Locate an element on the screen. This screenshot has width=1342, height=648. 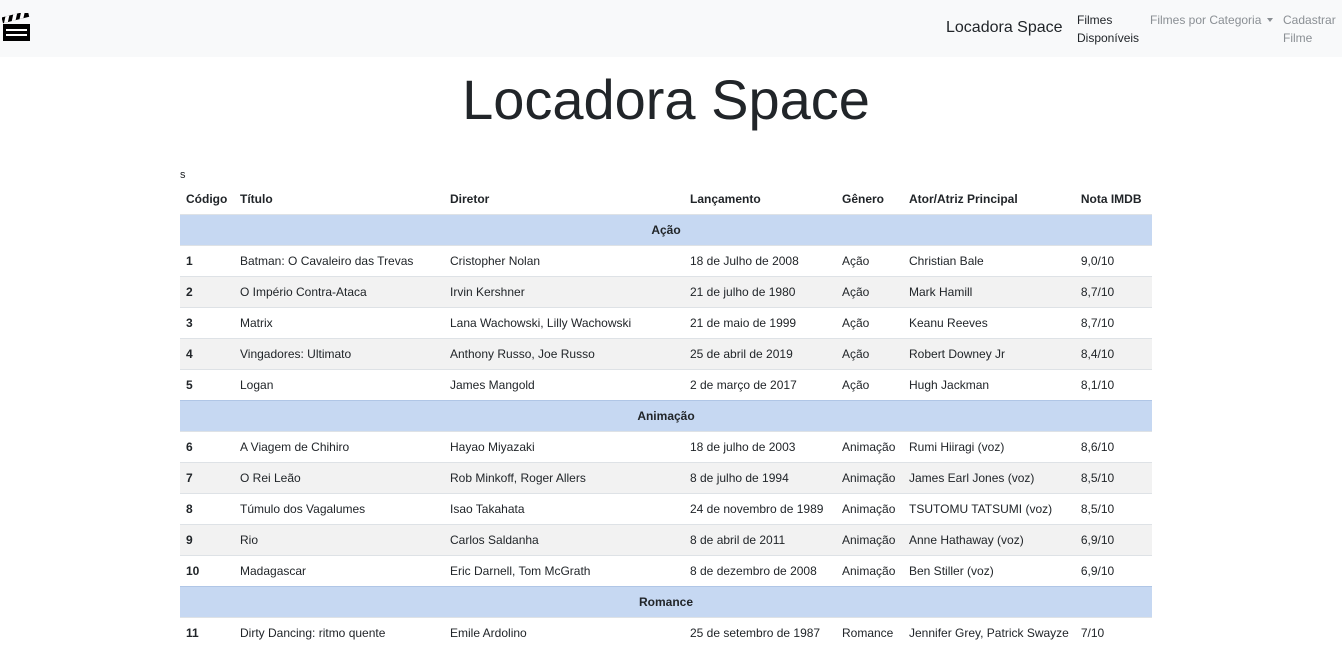
cell-diretor: Isao Takahata is located at coordinates (564, 509).